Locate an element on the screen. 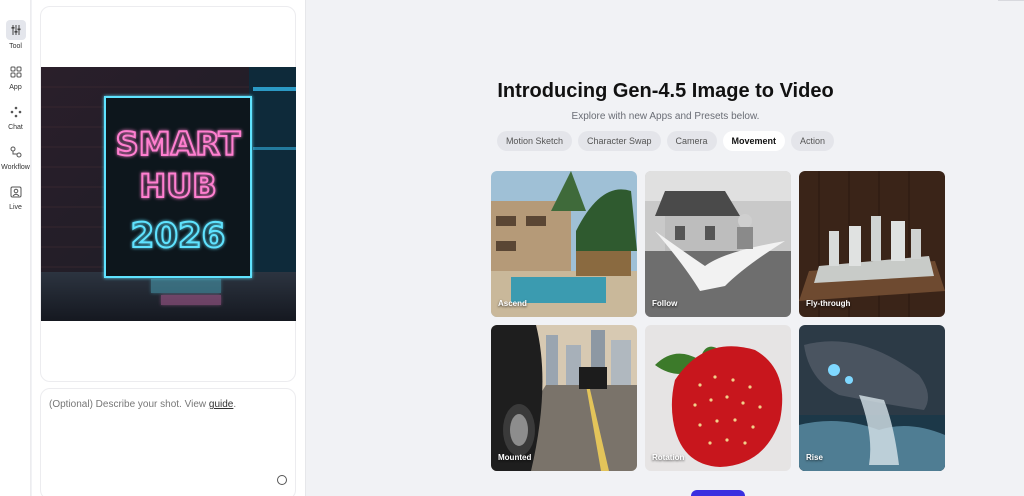  preset-card-fly-through: Fly-through is located at coordinates (872, 244).